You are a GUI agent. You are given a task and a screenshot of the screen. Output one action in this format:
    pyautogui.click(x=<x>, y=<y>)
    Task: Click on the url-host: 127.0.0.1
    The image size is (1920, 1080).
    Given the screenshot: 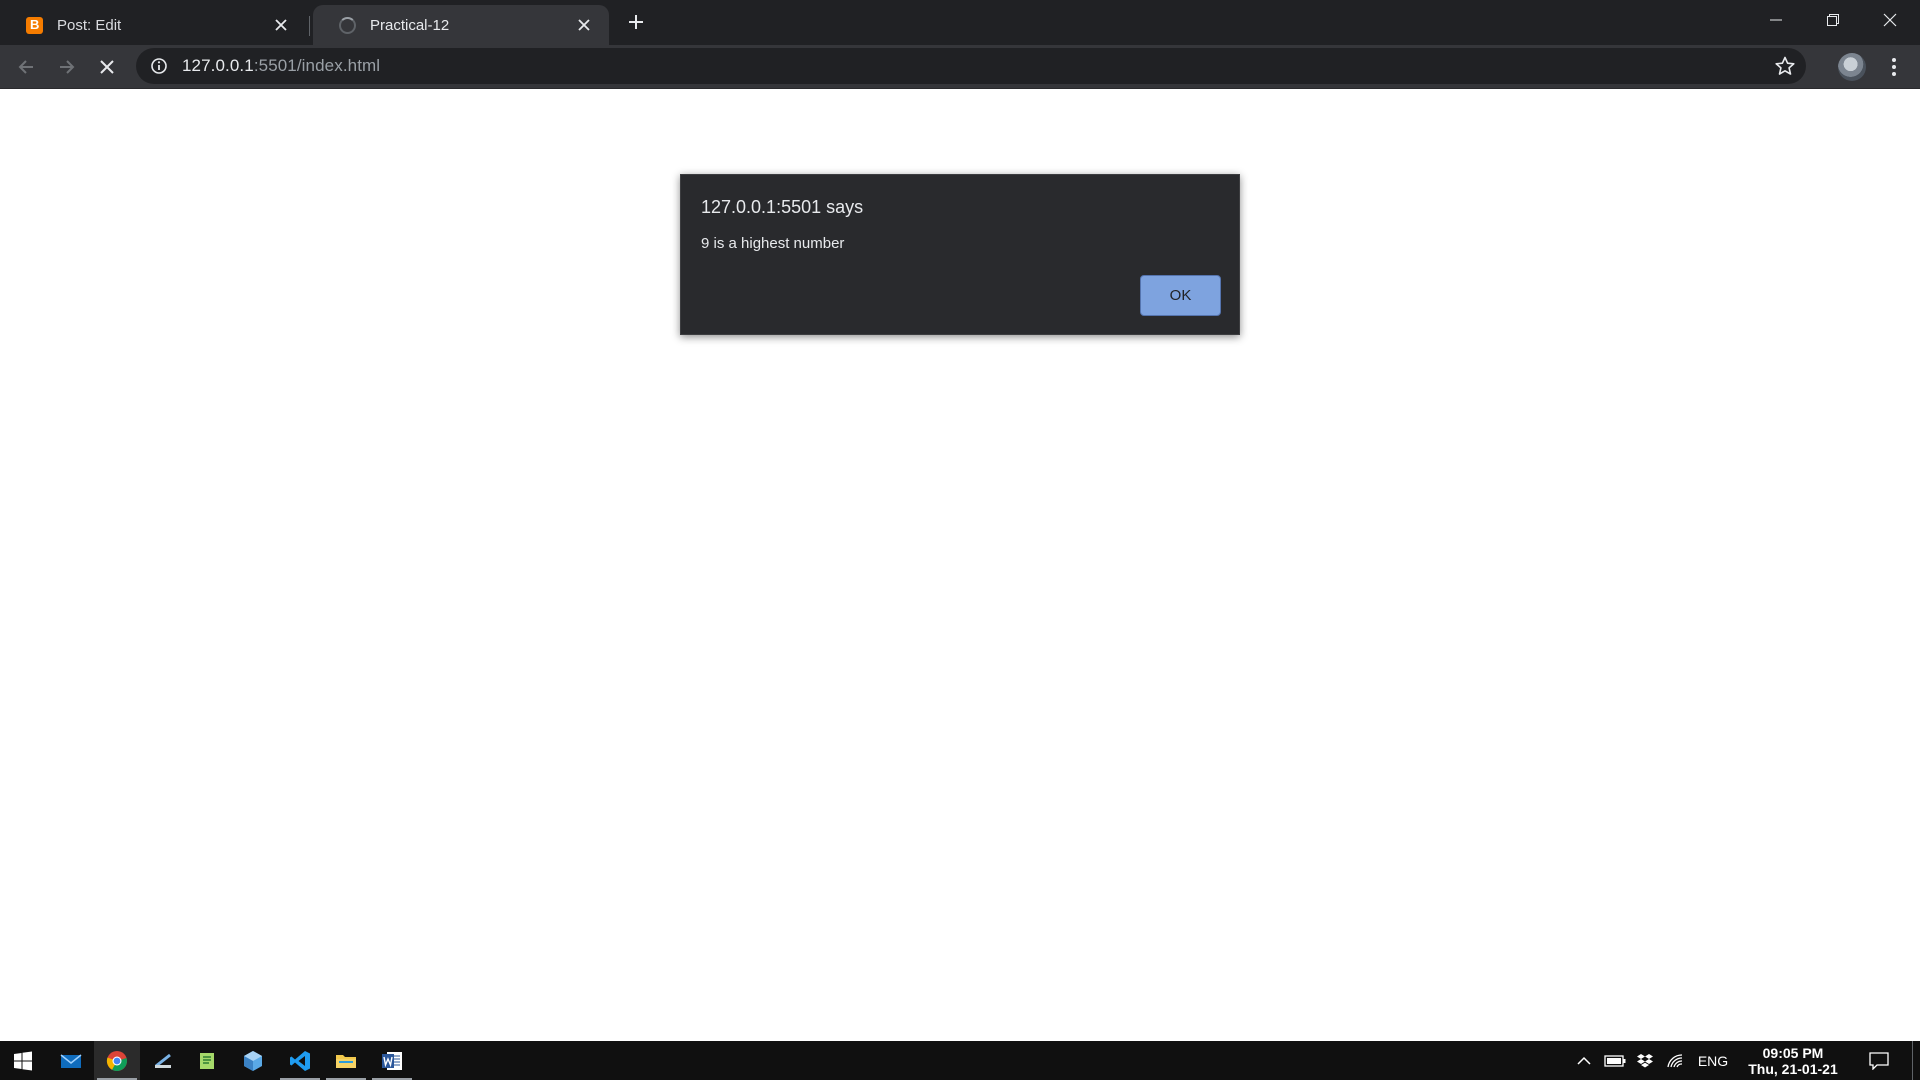 What is the action you would take?
    pyautogui.click(x=218, y=65)
    